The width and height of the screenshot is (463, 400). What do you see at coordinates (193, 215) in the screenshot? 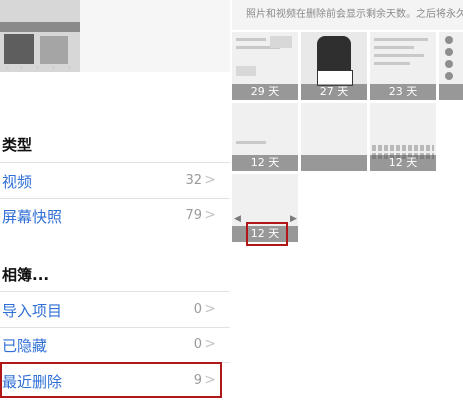
I see `list-item-count: 79` at bounding box center [193, 215].